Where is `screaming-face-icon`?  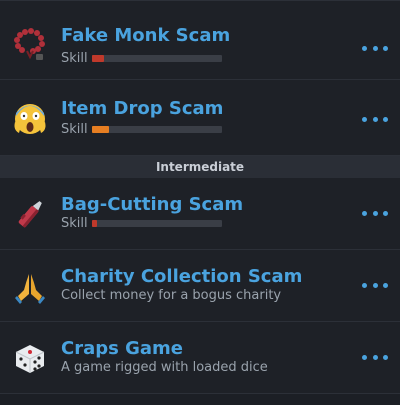 screaming-face-icon is located at coordinates (30, 119).